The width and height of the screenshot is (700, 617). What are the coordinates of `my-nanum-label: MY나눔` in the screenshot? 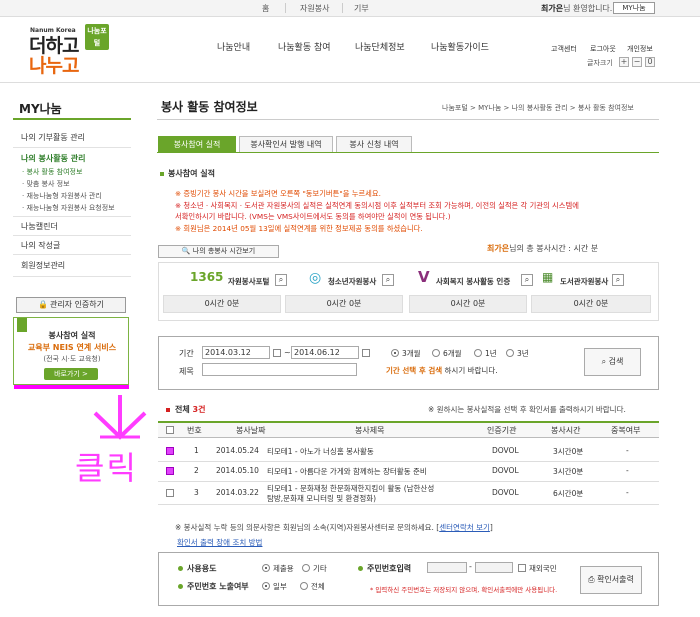 It's located at (634, 8).